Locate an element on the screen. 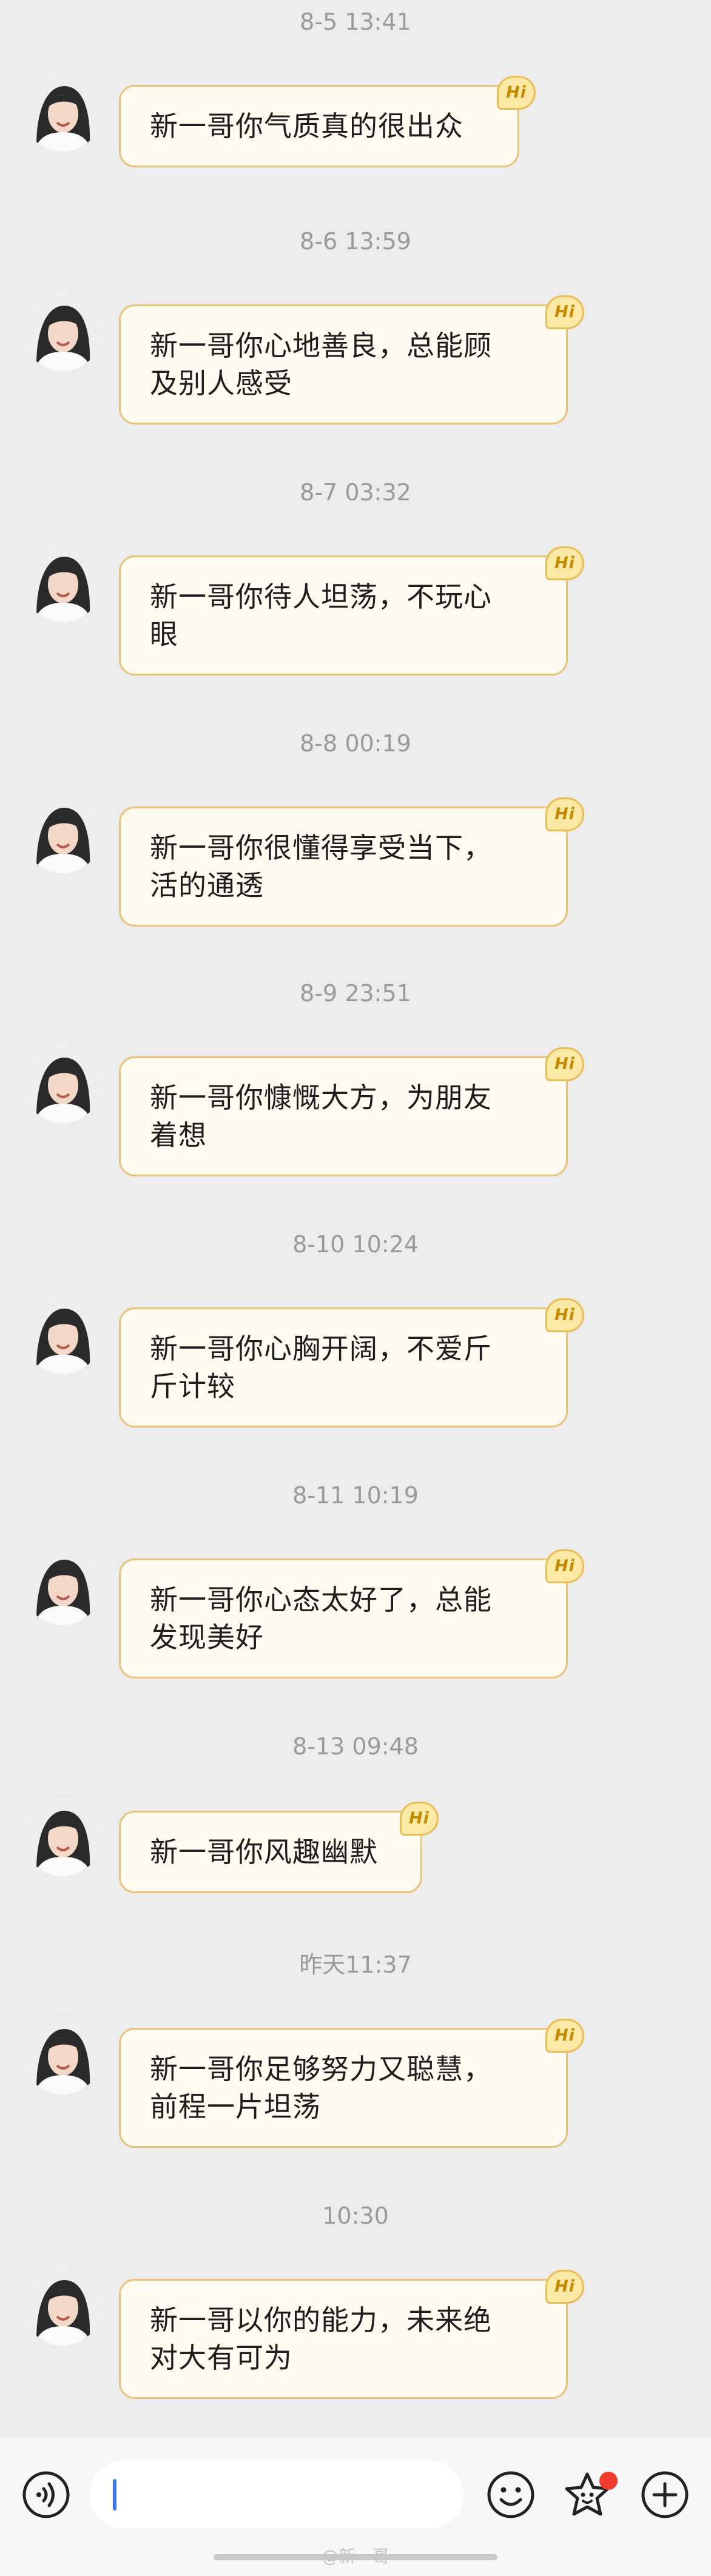  message-text-line-1: 新一哥你足够努力又聪慧， is located at coordinates (321, 2069).